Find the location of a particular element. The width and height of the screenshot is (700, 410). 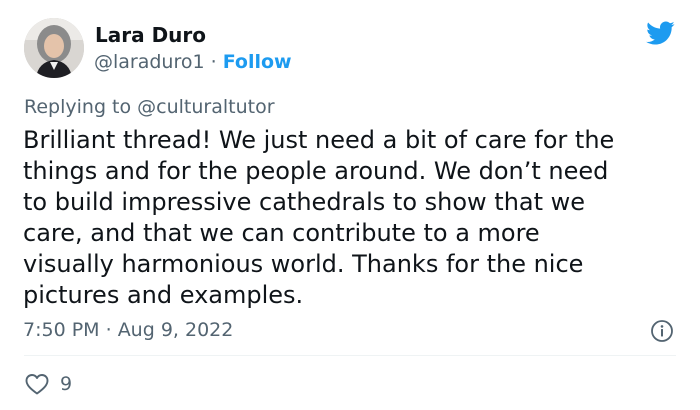

like-button: 9 is located at coordinates (48, 384).